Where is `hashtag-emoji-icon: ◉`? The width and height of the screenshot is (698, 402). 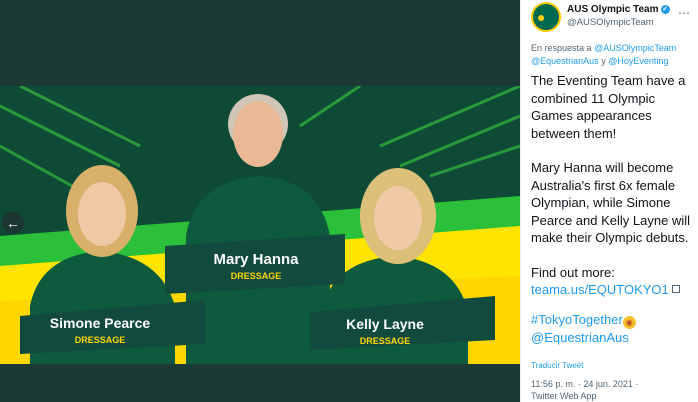
hashtag-emoji-icon: ◉ is located at coordinates (629, 322).